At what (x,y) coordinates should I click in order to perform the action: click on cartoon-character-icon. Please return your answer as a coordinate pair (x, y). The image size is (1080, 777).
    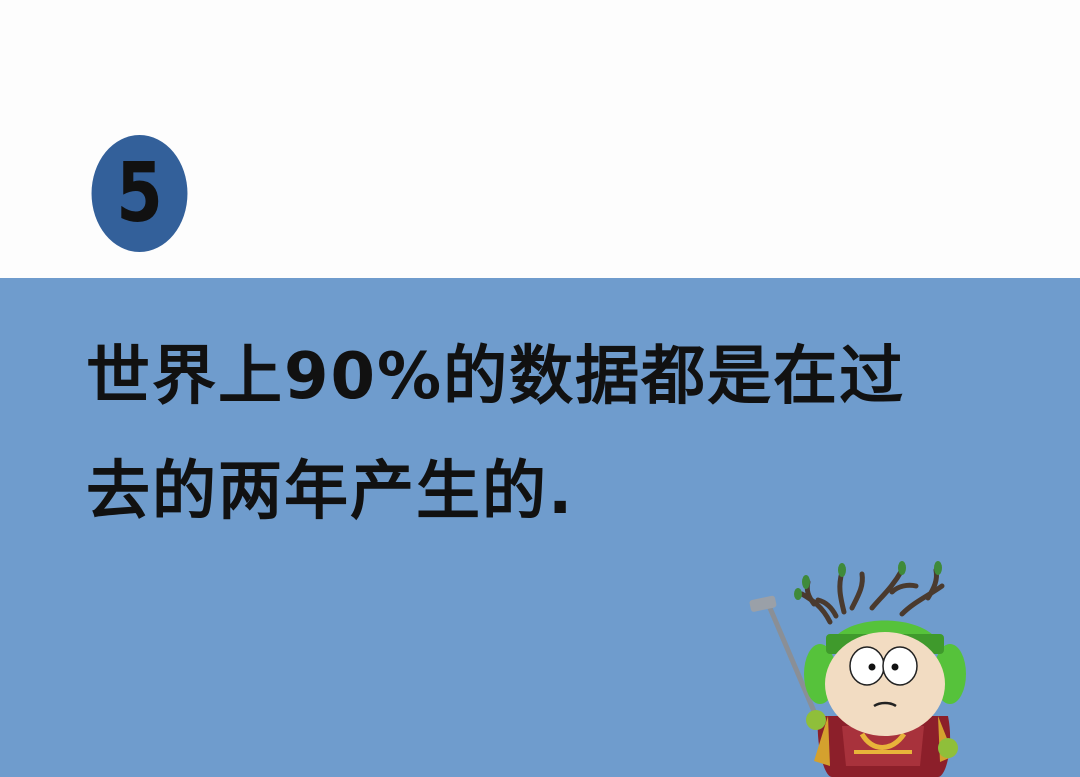
    Looking at the image, I should click on (857, 669).